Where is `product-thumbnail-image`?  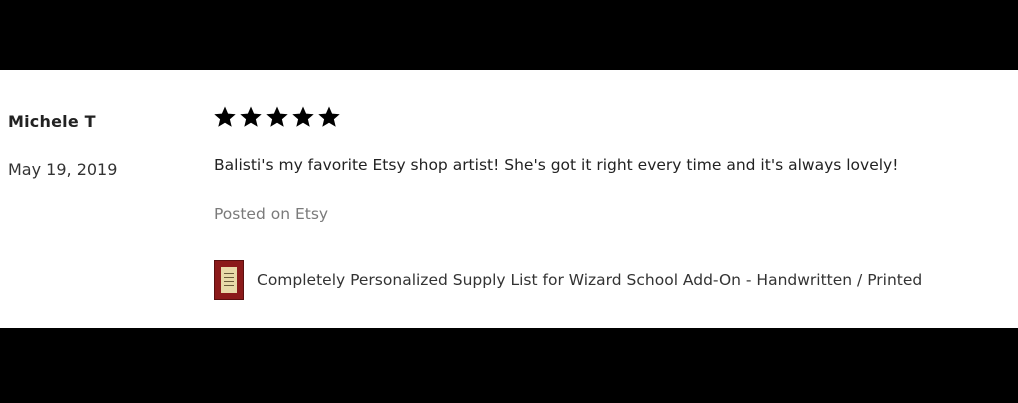 product-thumbnail-image is located at coordinates (229, 280).